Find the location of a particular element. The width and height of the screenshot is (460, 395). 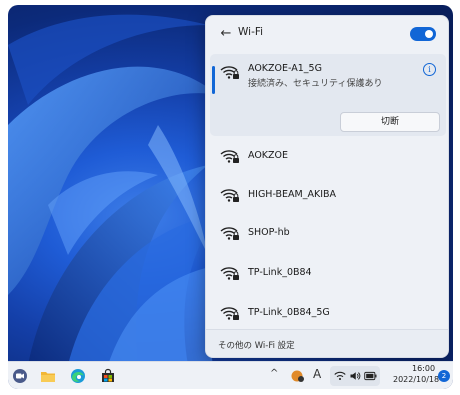

volume-icon is located at coordinates (355, 376).